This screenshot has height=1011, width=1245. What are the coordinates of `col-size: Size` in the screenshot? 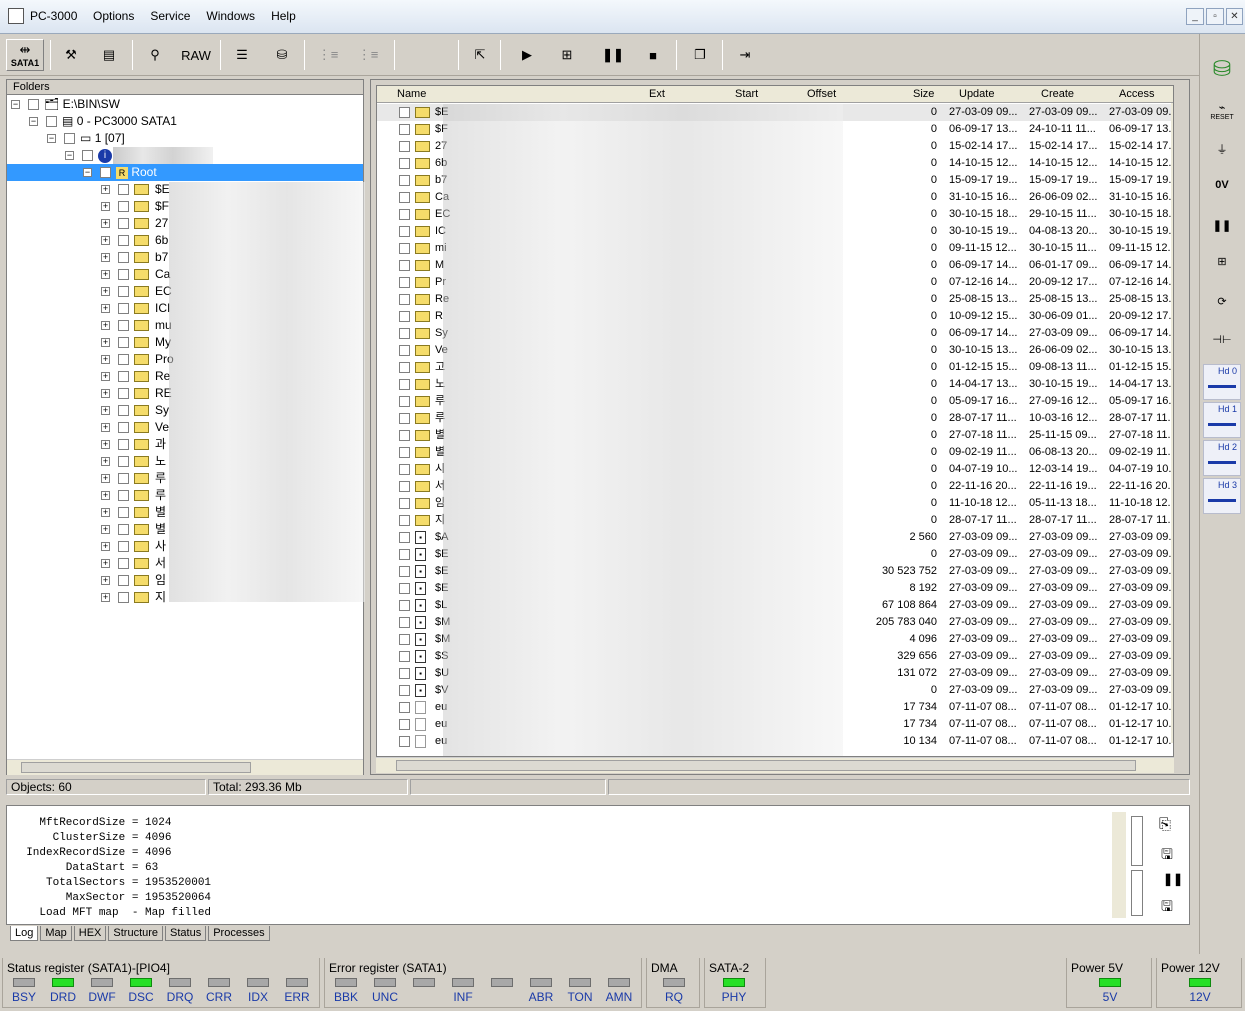 It's located at (923, 94).